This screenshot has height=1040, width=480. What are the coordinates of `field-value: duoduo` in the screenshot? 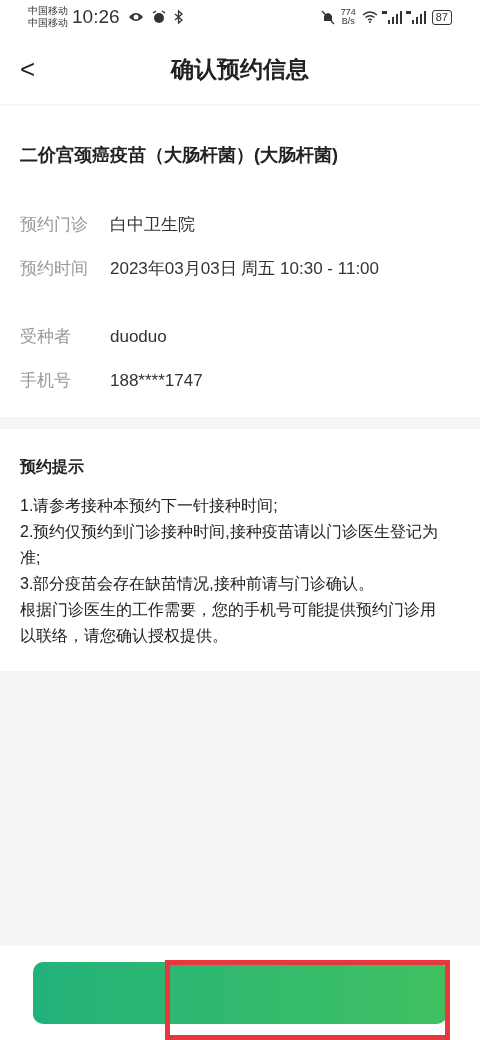 It's located at (138, 337).